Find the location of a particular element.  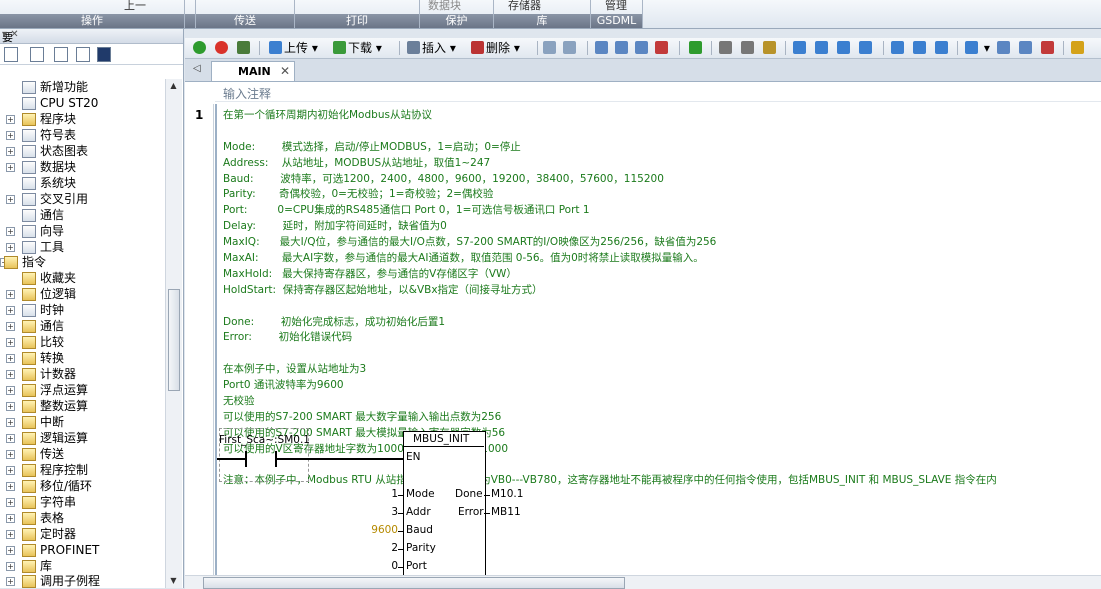

horizontal-scrollbar is located at coordinates (643, 582).